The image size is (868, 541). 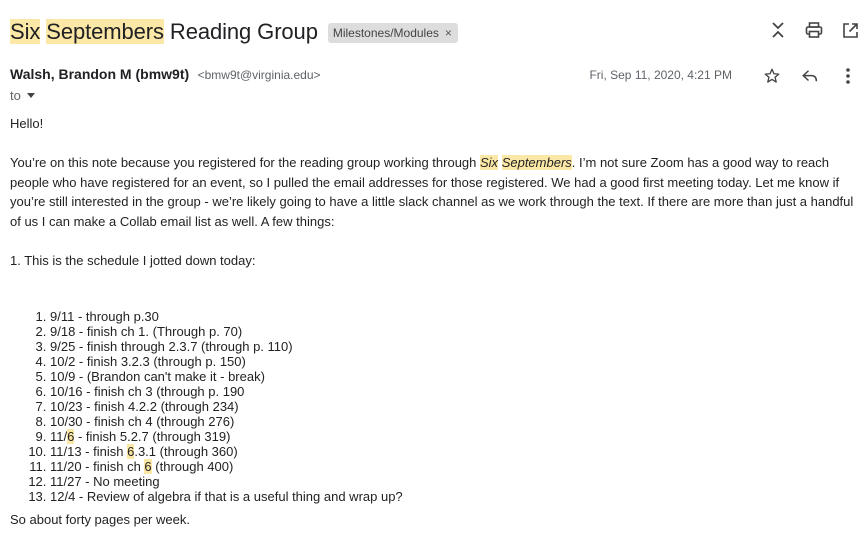 What do you see at coordinates (59, 436) in the screenshot?
I see `item-text: 11/` at bounding box center [59, 436].